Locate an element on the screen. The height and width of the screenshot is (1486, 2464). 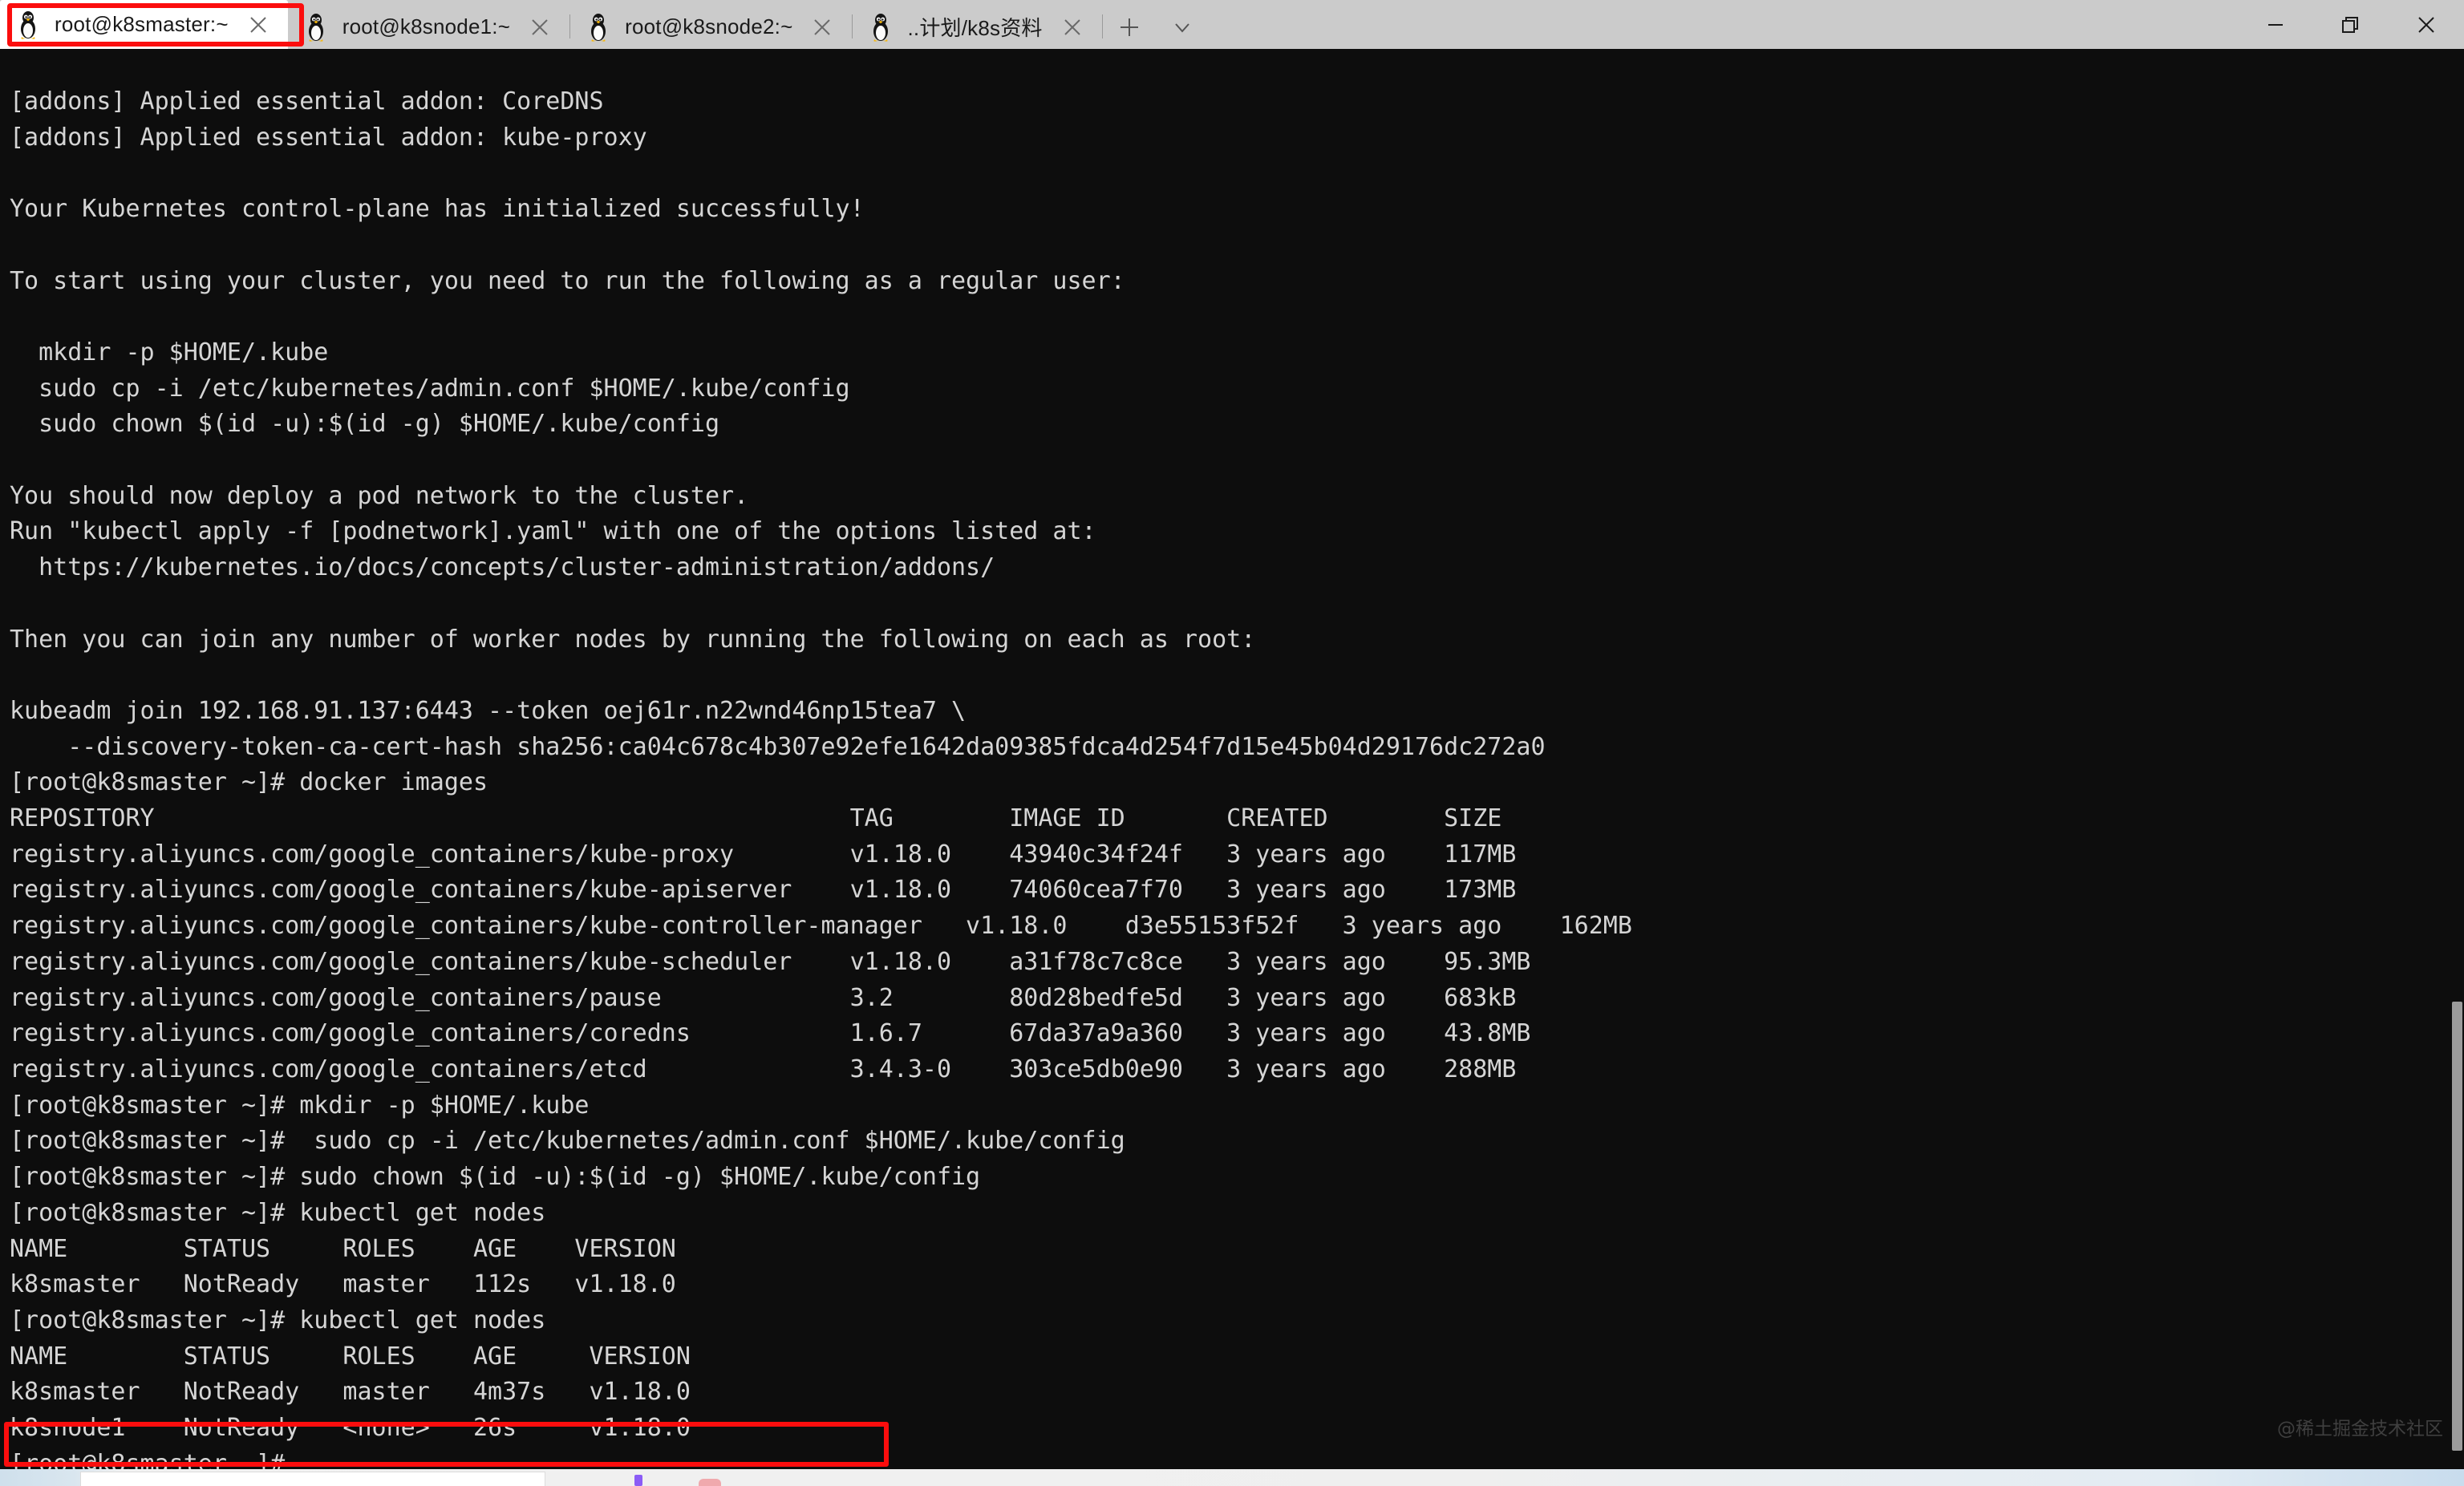
tab-root-k8snode2: root@k8snode2:~ is located at coordinates (711, 27).